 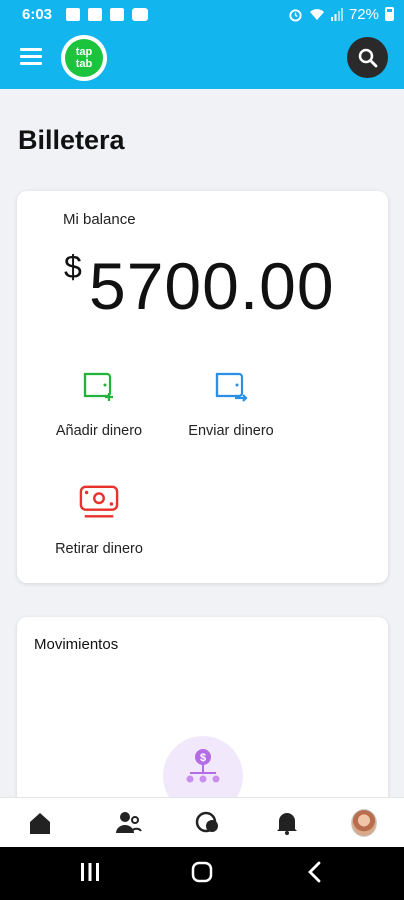 What do you see at coordinates (76, 644) in the screenshot?
I see `movements-title: Movimientos` at bounding box center [76, 644].